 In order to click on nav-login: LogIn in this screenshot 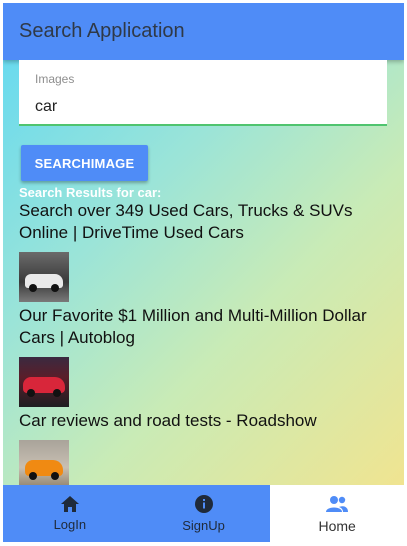, I will do `click(70, 513)`.